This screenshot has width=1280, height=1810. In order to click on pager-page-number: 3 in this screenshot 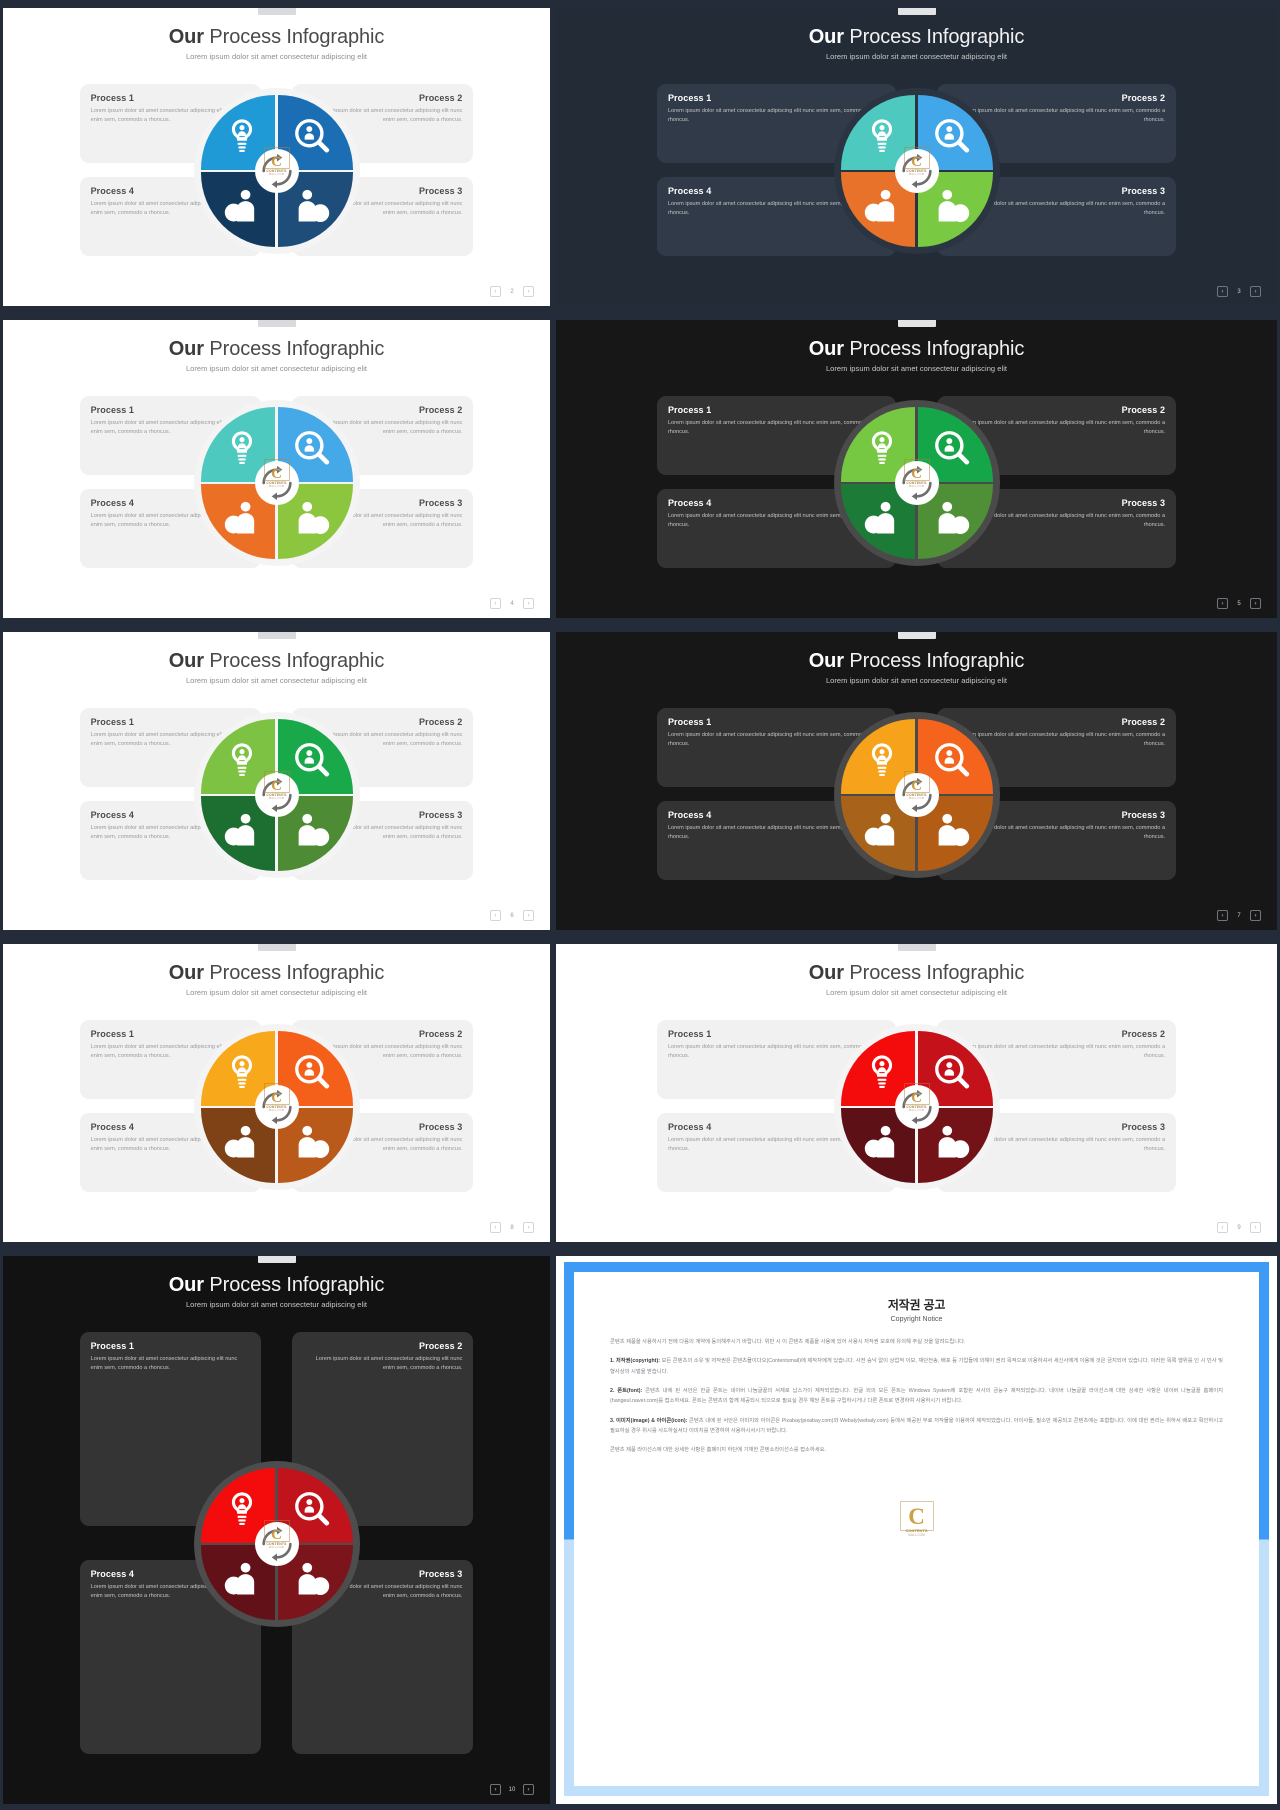, I will do `click(1239, 291)`.